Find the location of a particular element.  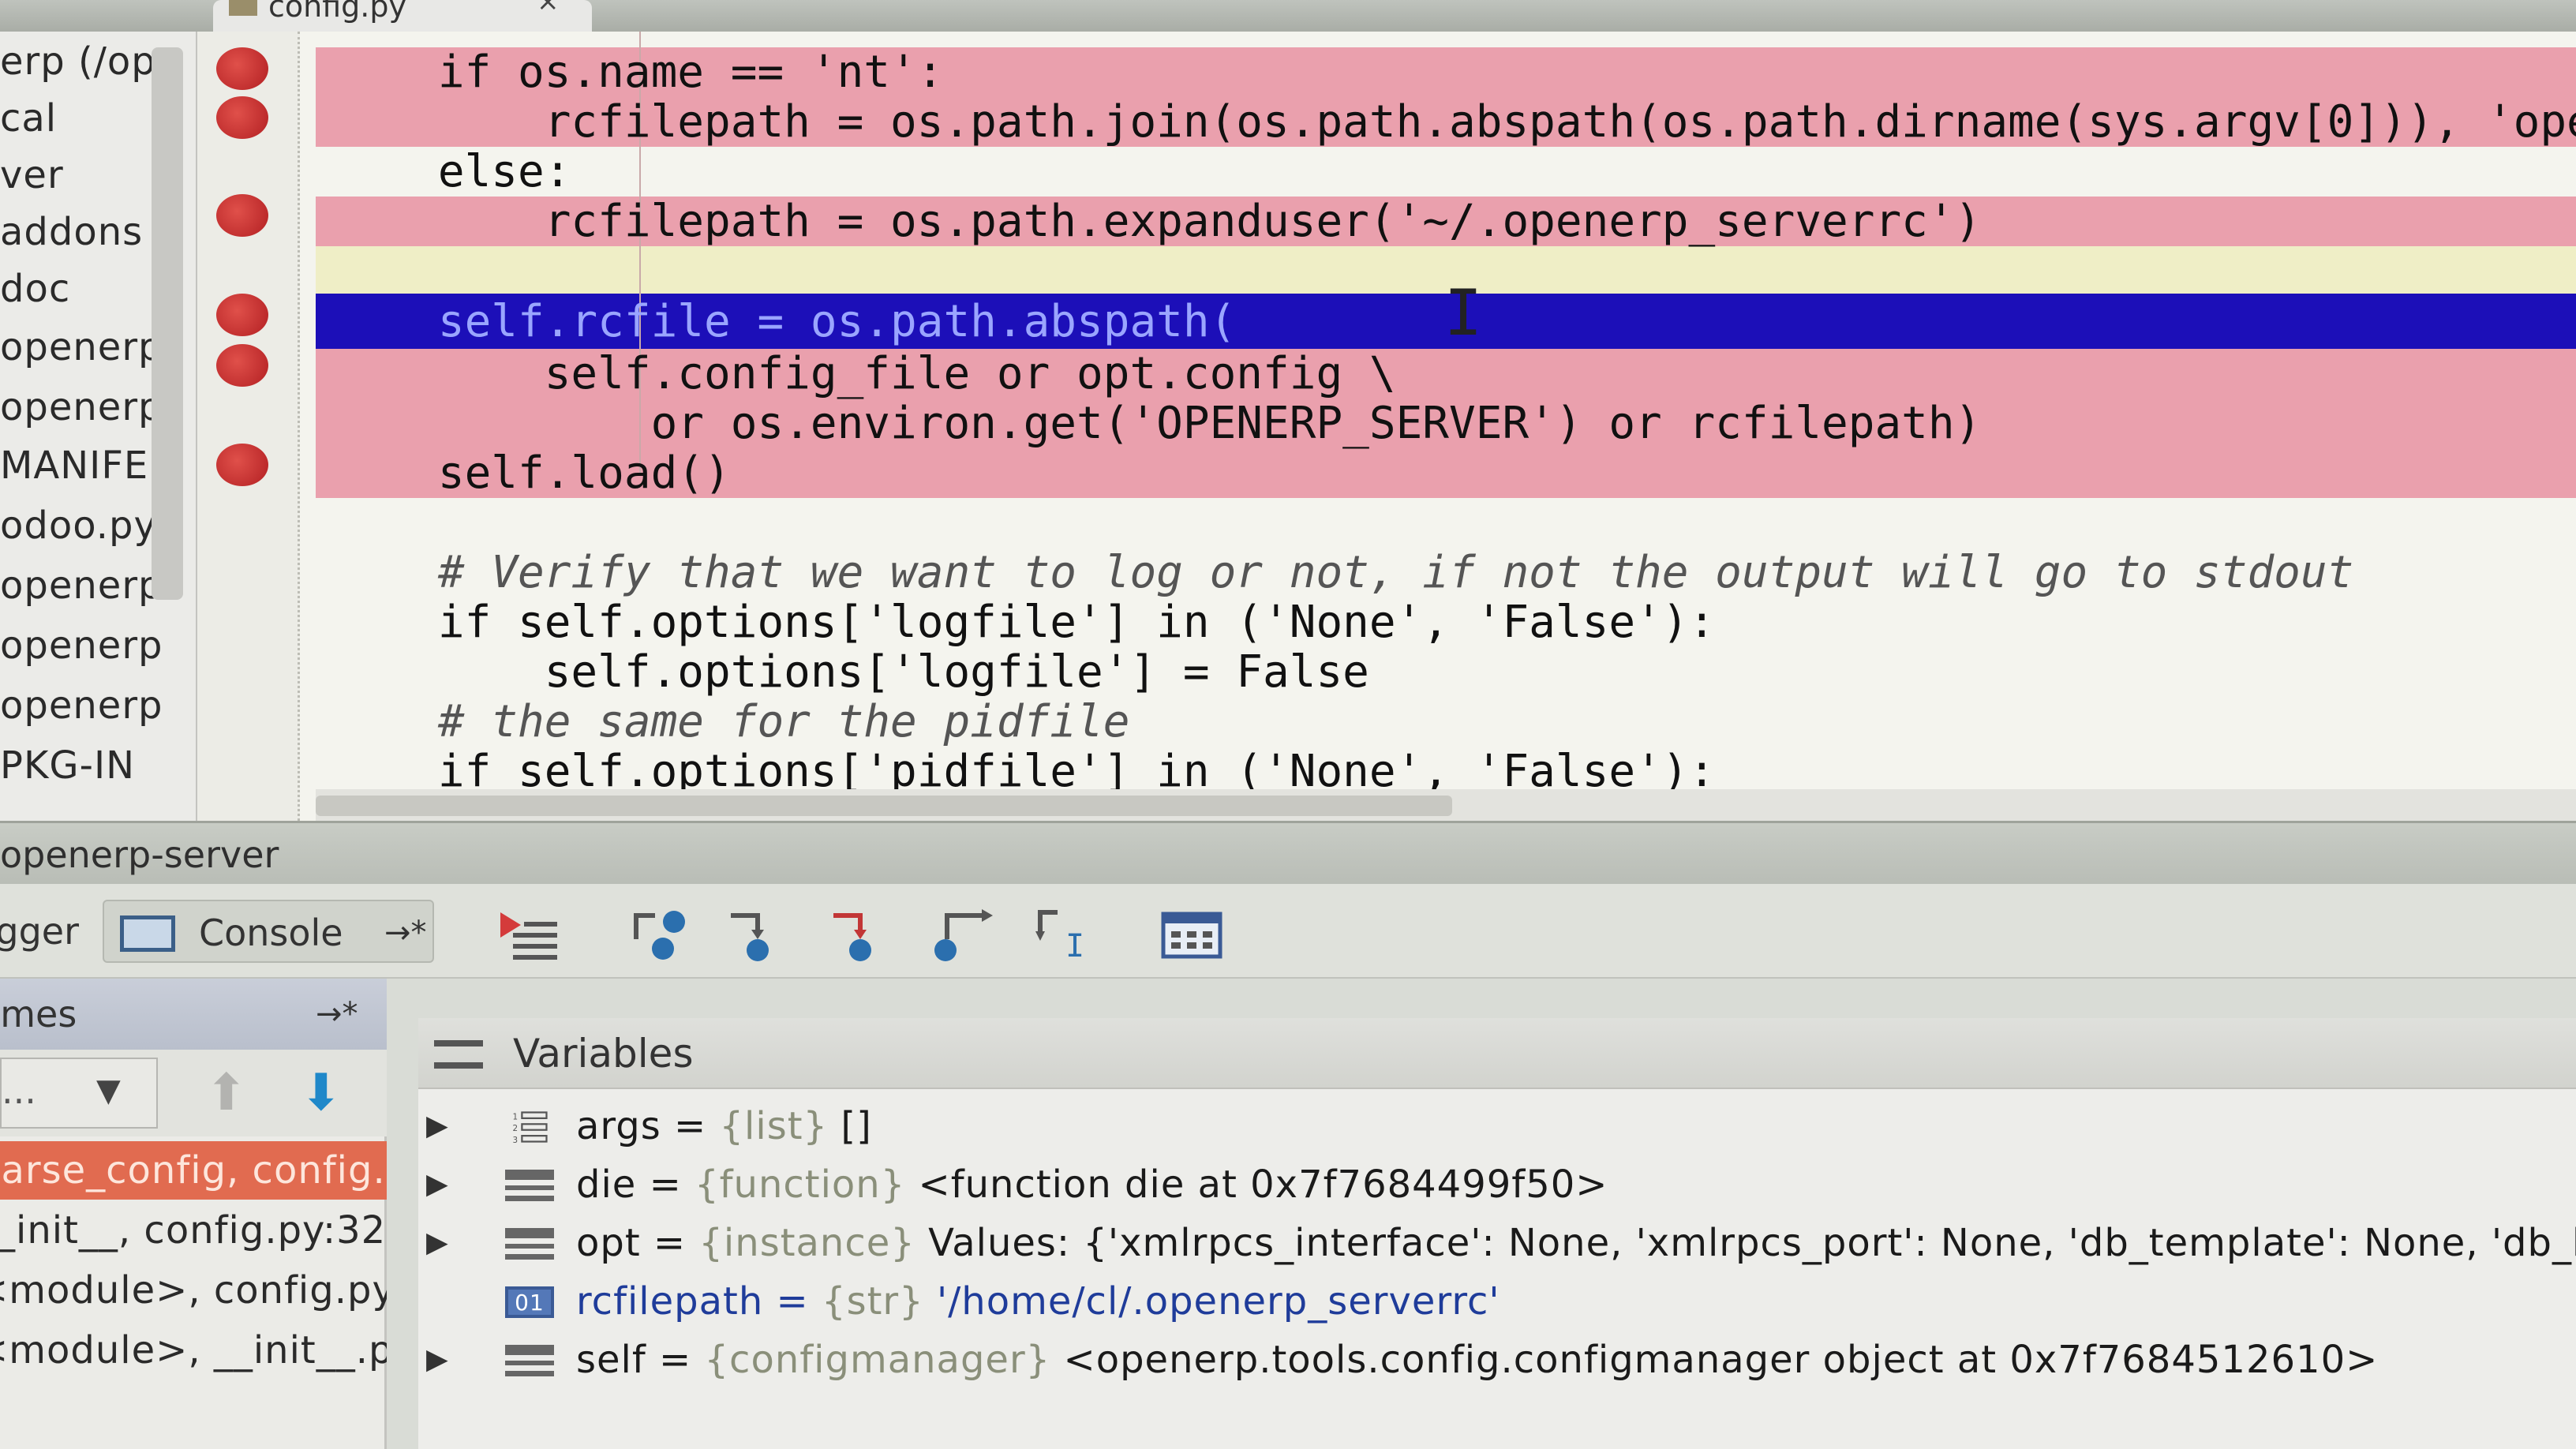

frame-label: parse_config, config.py: is located at coordinates (193, 1170).